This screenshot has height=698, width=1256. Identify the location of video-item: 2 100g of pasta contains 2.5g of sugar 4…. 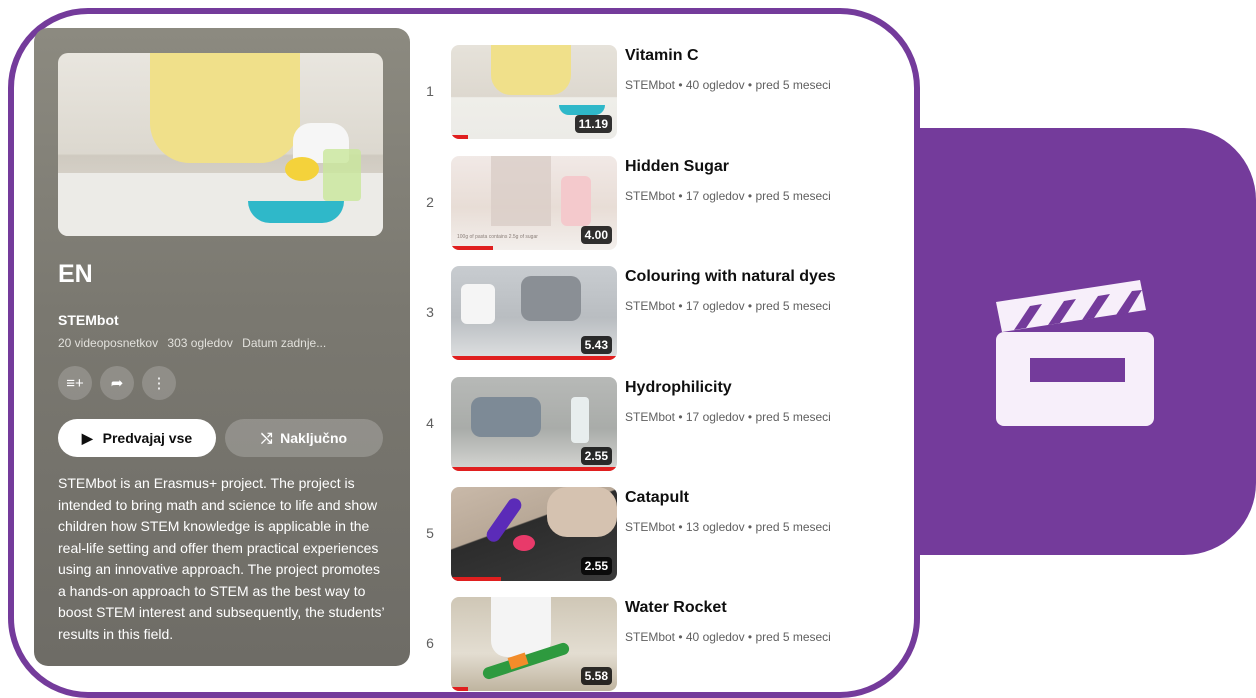
(660, 204).